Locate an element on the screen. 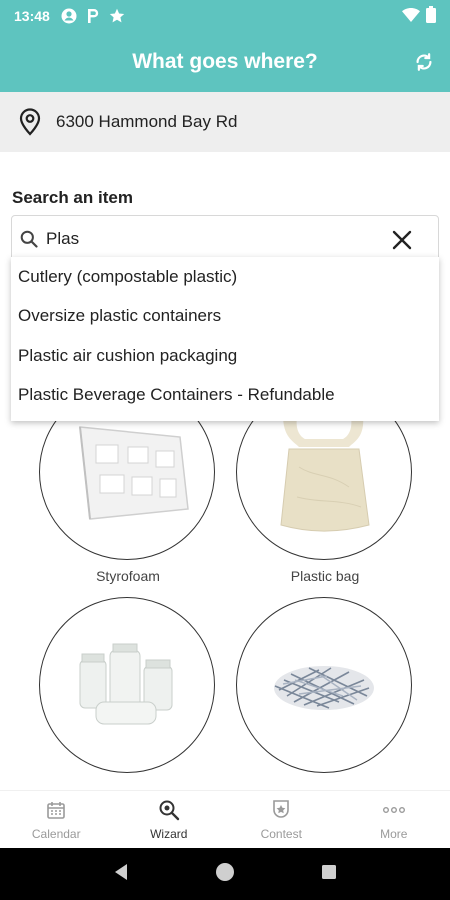  nav-item-calendar: Calendar is located at coordinates (56, 819).